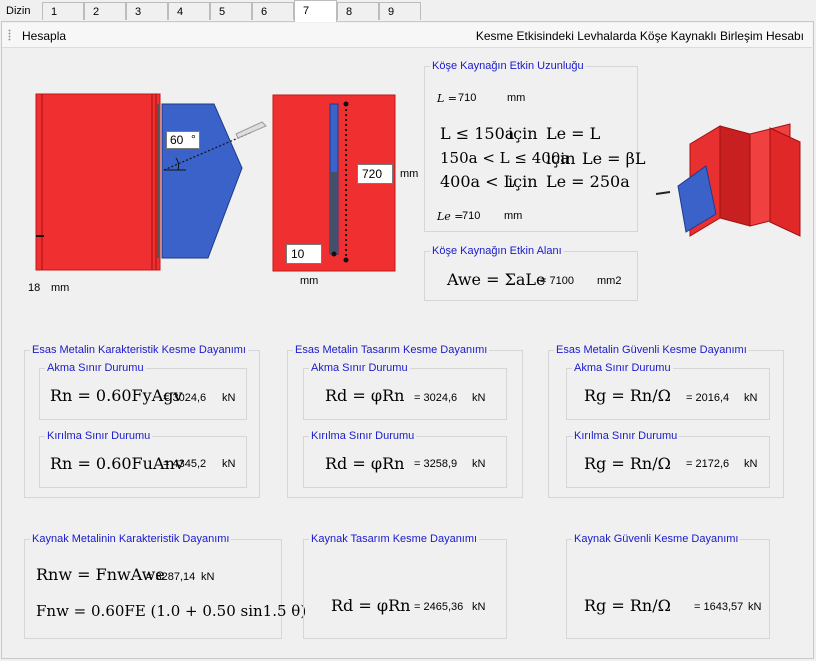  Describe the element at coordinates (477, 181) in the screenshot. I see `condition-row-3: 400a < L` at that location.